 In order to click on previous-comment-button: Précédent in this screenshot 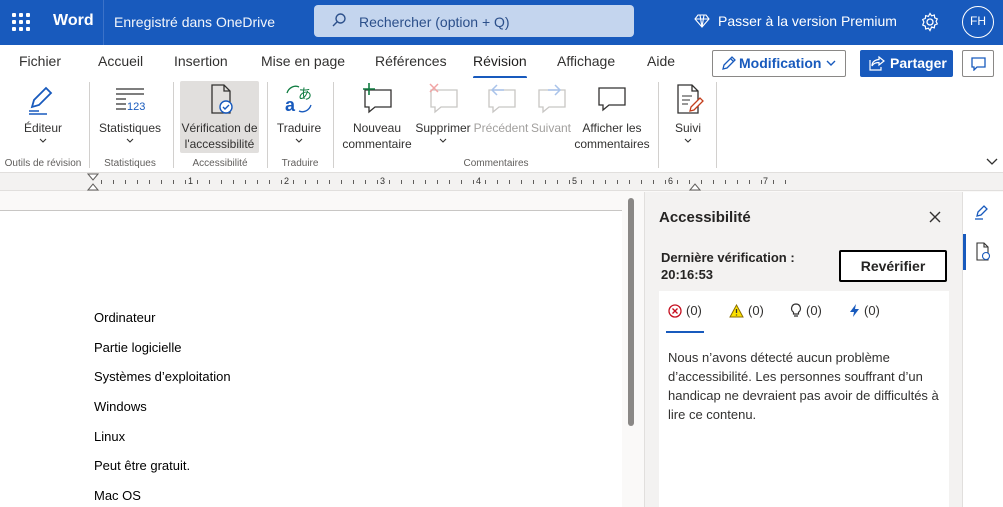, I will do `click(501, 108)`.